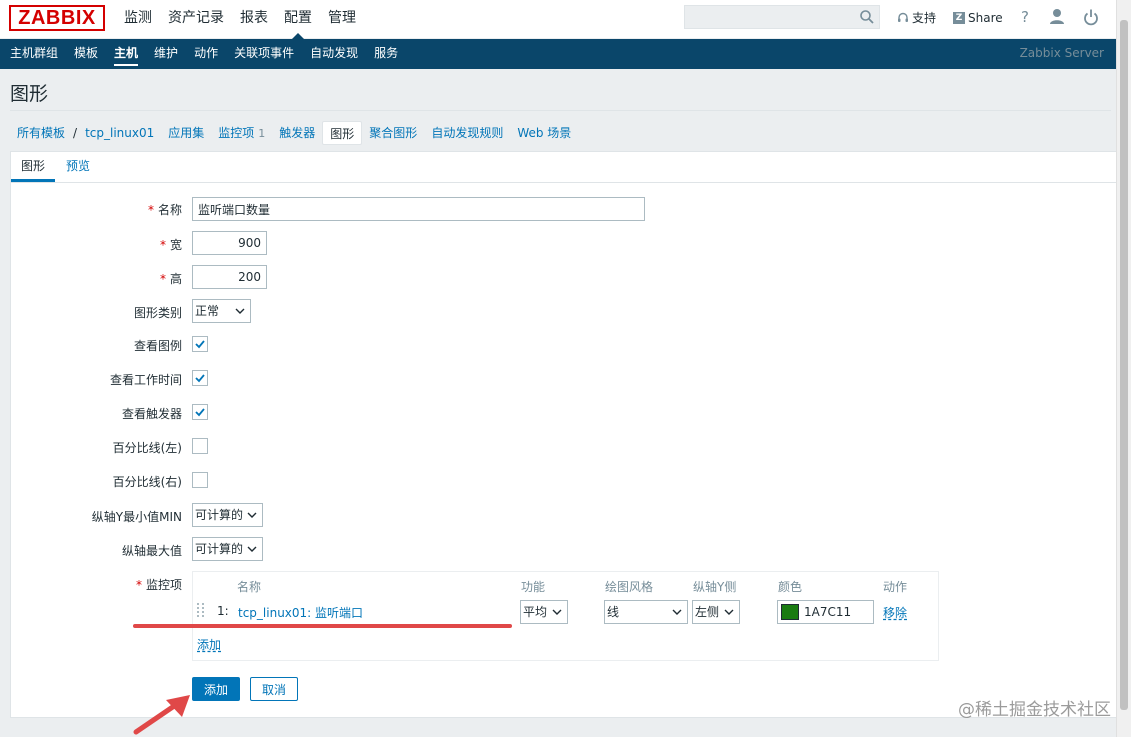 Image resolution: width=1131 pixels, height=737 pixels. What do you see at coordinates (201, 611) in the screenshot?
I see `drag-handle-icon` at bounding box center [201, 611].